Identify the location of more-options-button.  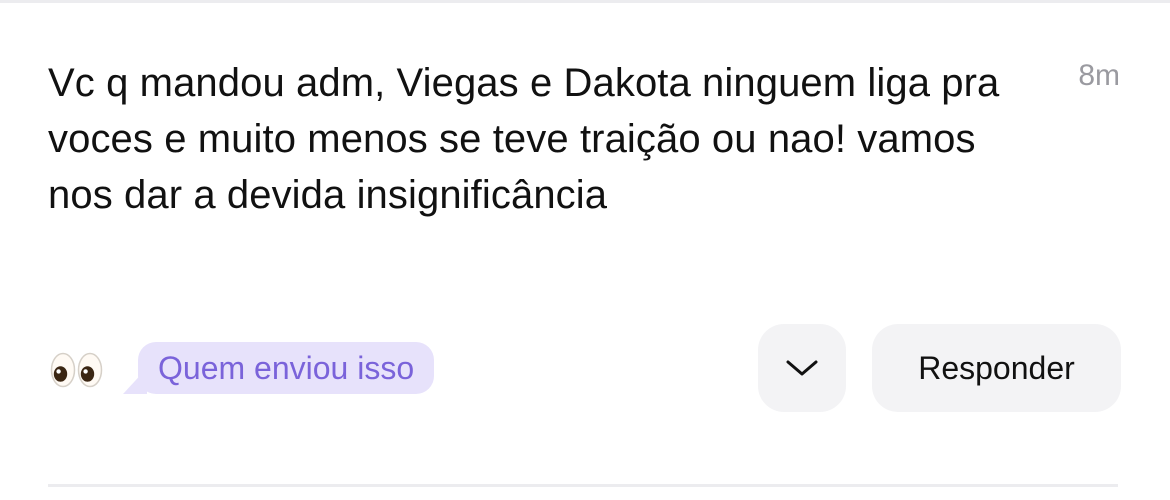
(802, 368).